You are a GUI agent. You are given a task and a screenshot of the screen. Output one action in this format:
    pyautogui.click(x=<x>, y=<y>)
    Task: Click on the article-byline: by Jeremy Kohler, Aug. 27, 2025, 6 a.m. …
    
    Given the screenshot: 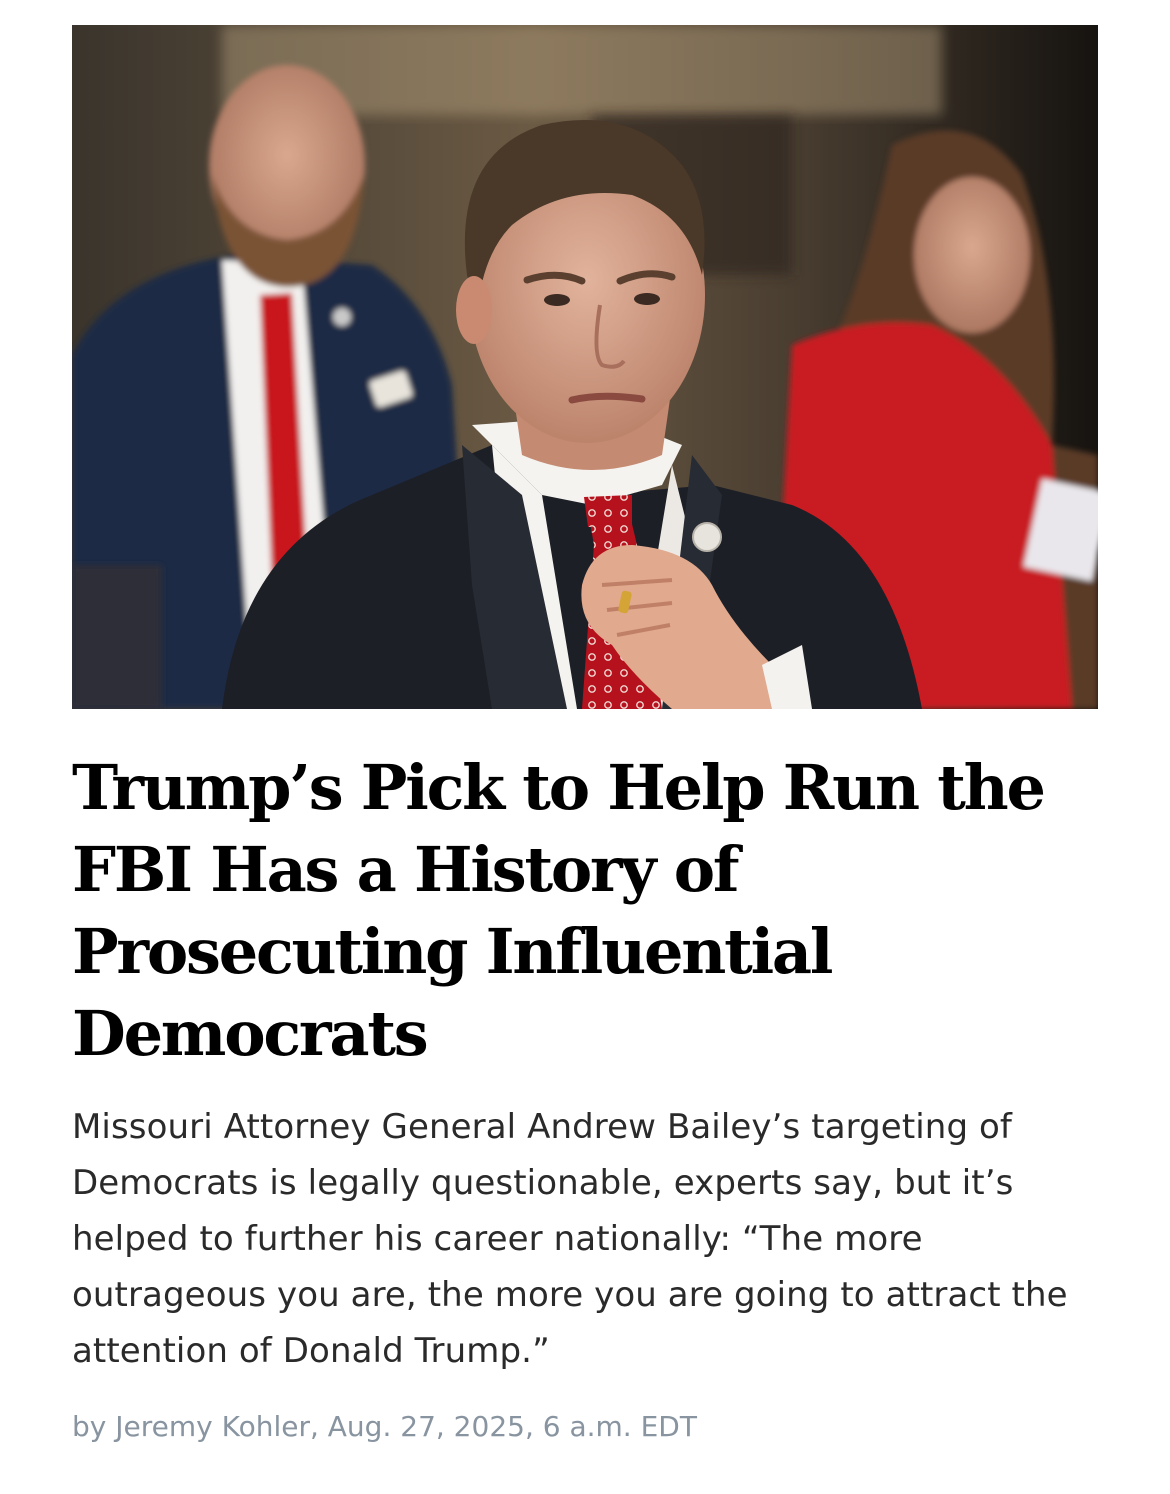 What is the action you would take?
    pyautogui.click(x=585, y=1427)
    